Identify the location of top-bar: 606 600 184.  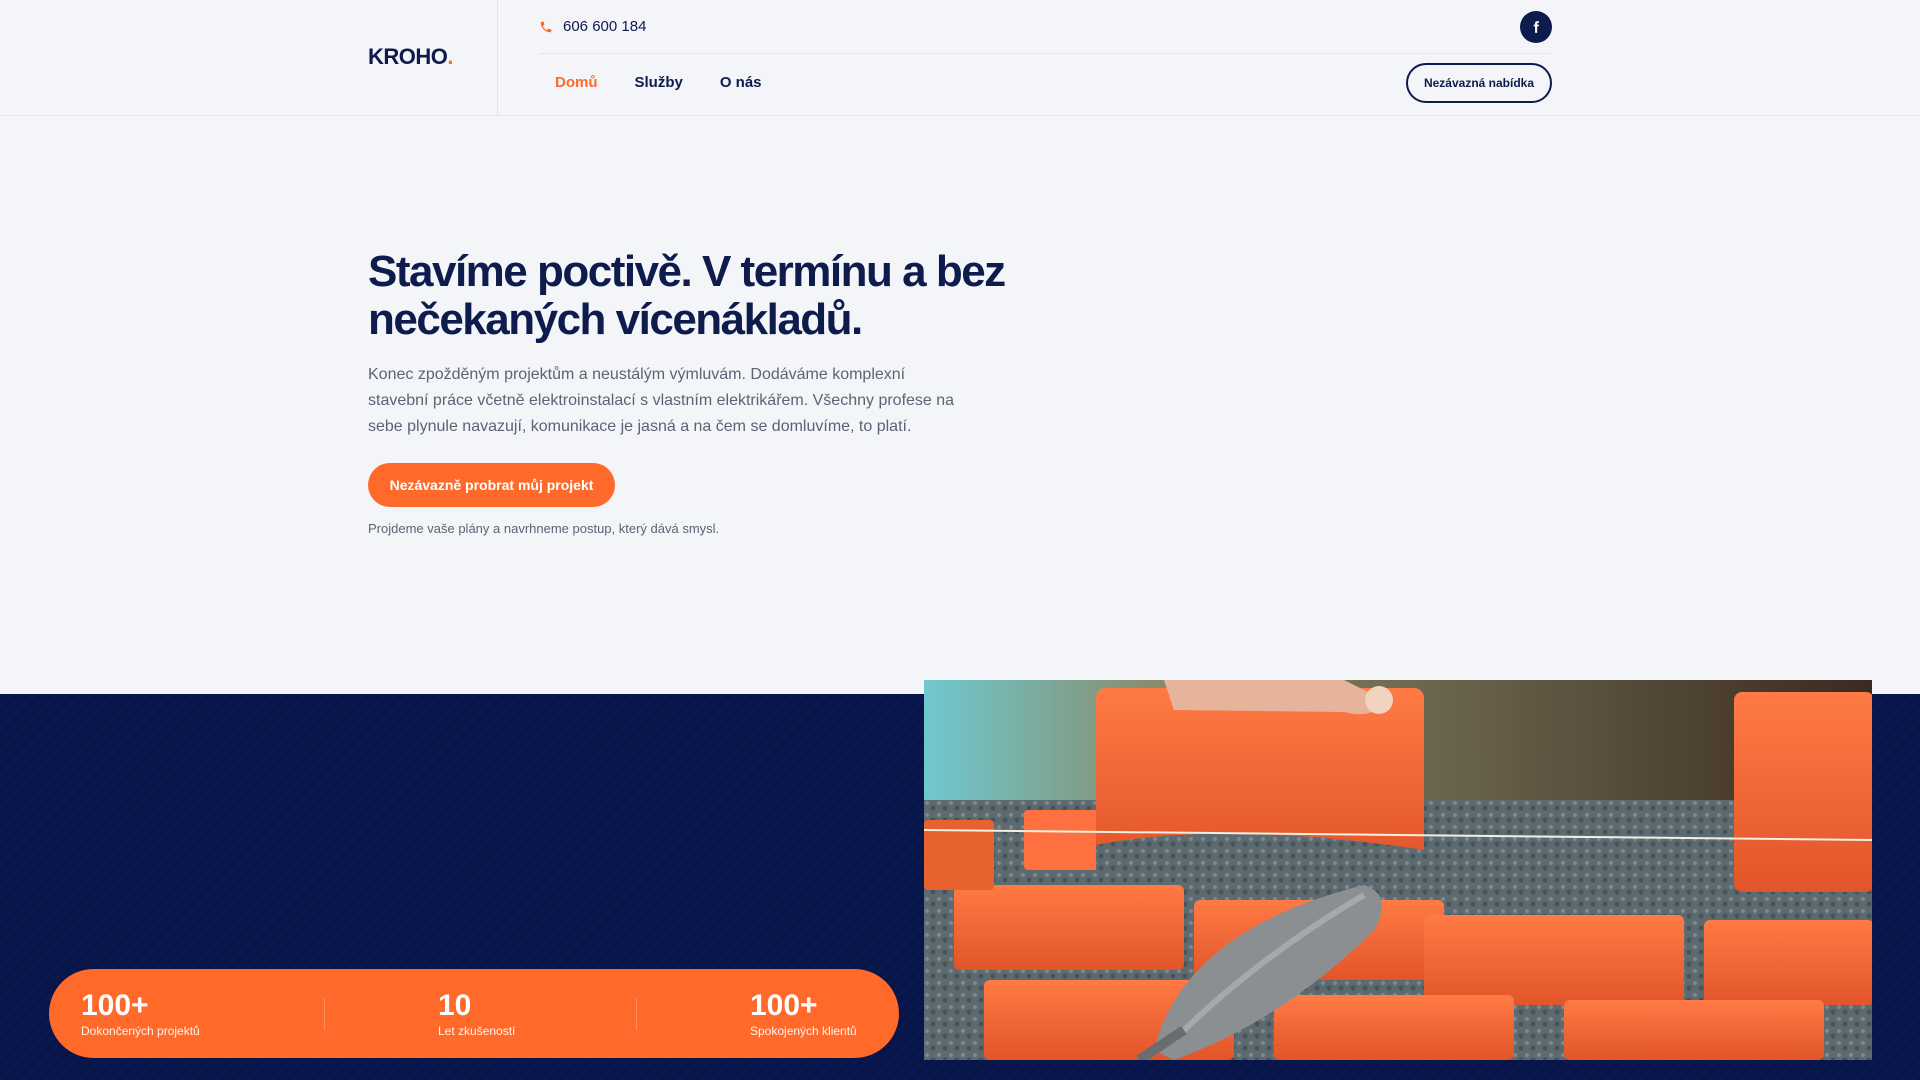
(1045, 27).